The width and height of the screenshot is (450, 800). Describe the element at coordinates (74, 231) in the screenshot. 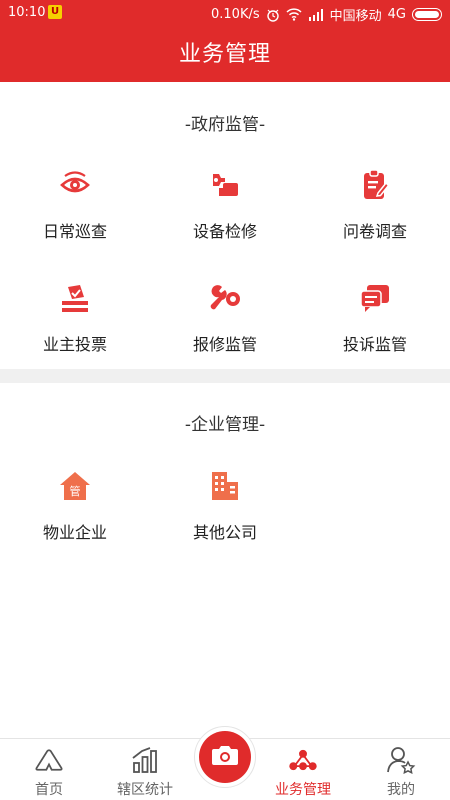

I see `tile-label: 日常巡查` at that location.